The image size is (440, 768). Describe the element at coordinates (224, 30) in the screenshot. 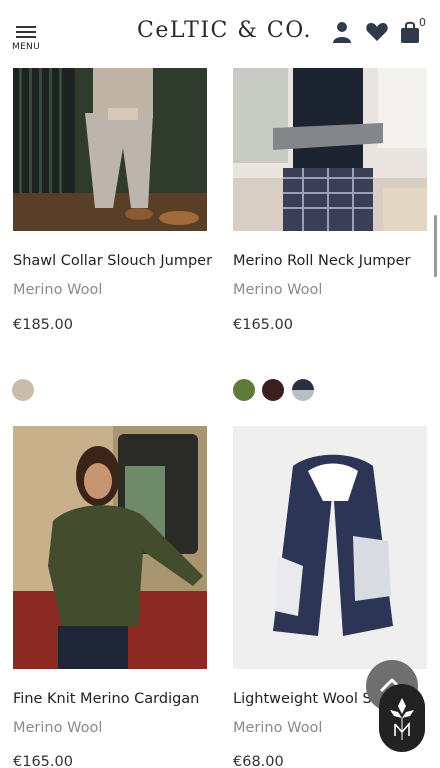

I see `brand-logo: CeLTIC & CO.` at that location.